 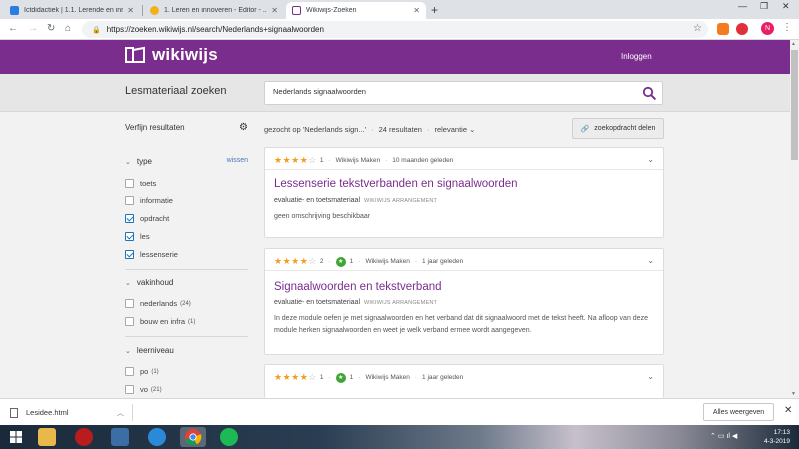 I want to click on scroll-up-icon: ▲, so click(x=793, y=44).